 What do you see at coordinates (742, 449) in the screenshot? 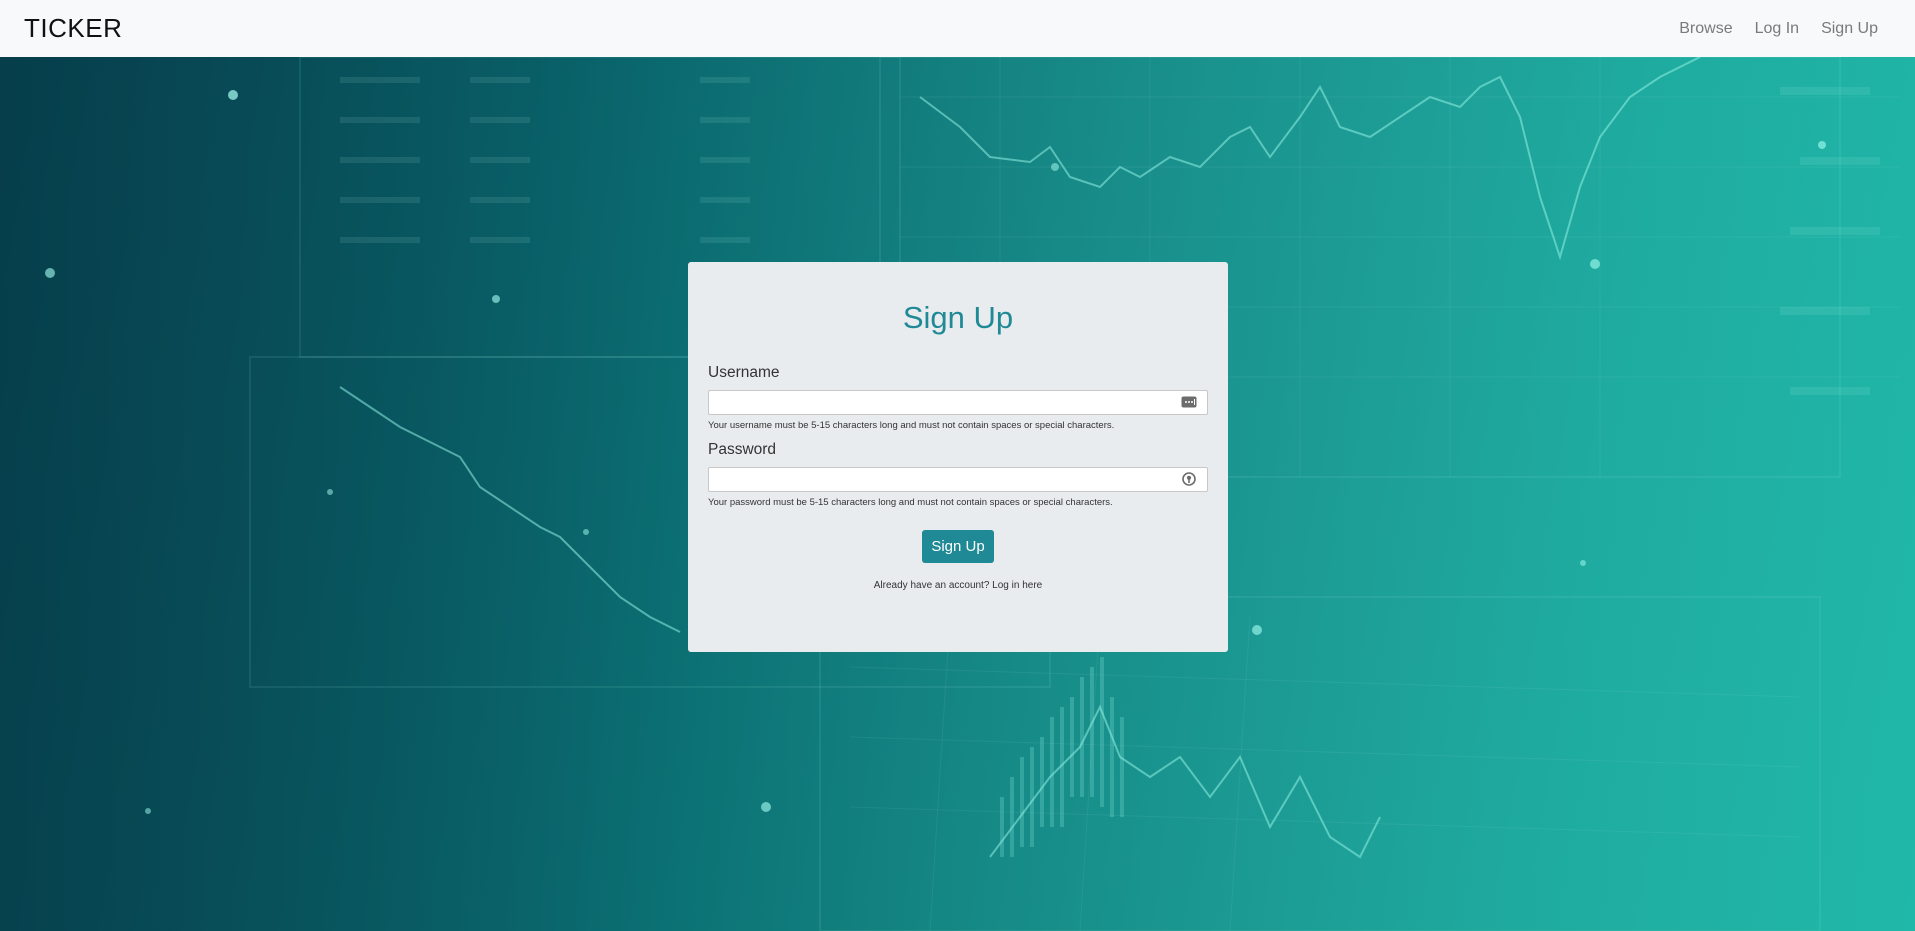
I see `password-label: Password` at bounding box center [742, 449].